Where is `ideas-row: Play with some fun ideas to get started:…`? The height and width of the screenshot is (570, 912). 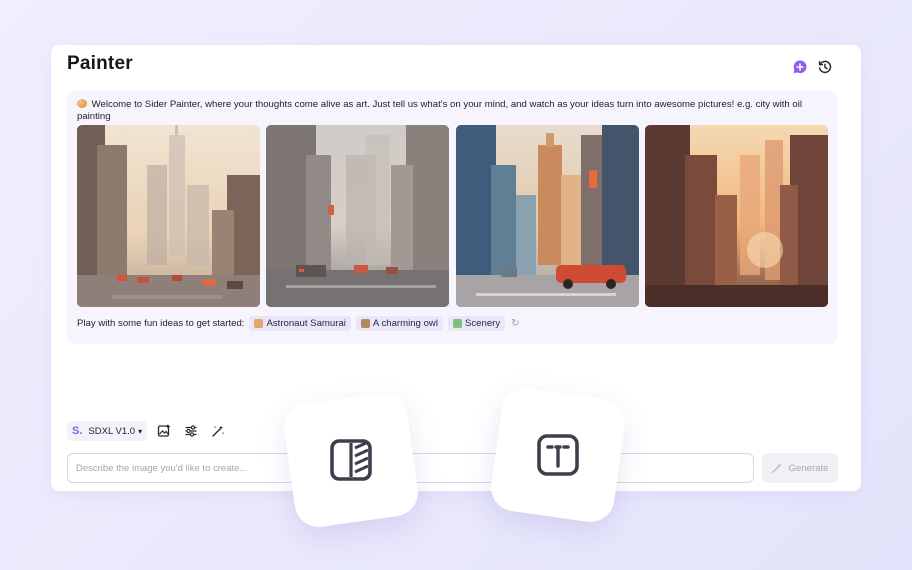 ideas-row: Play with some fun ideas to get started:… is located at coordinates (298, 323).